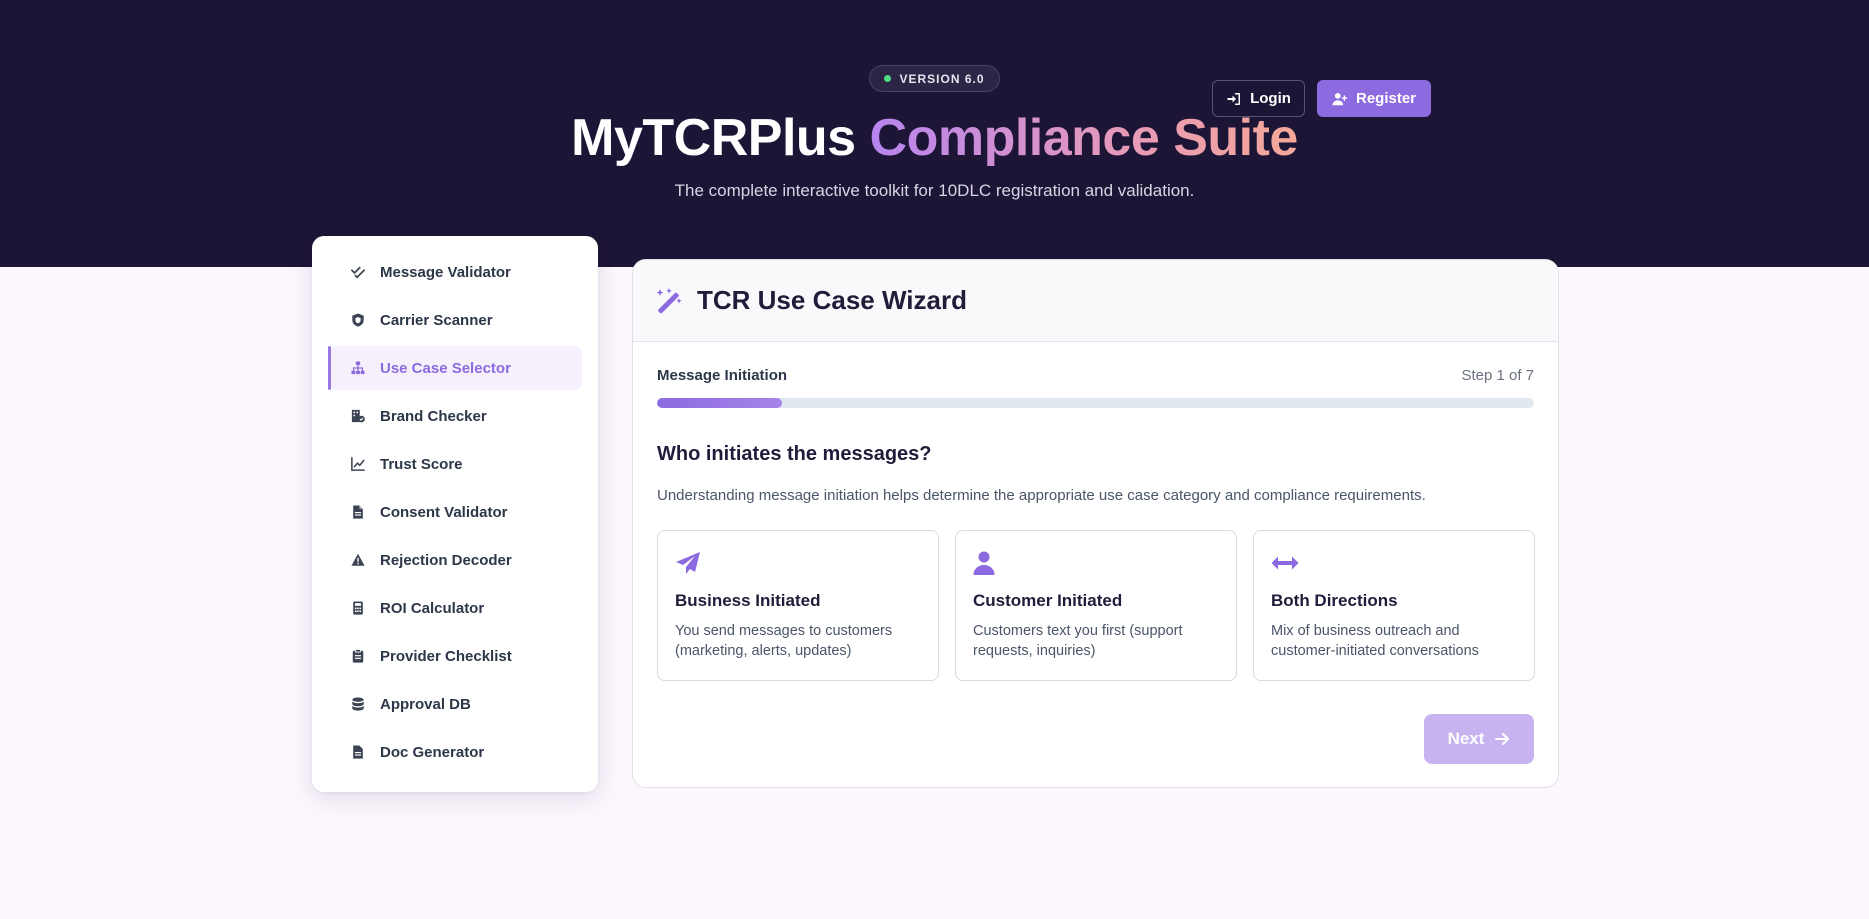 This screenshot has width=1869, height=919. What do you see at coordinates (432, 608) in the screenshot?
I see `sidebar-item-label: ROI Calculator` at bounding box center [432, 608].